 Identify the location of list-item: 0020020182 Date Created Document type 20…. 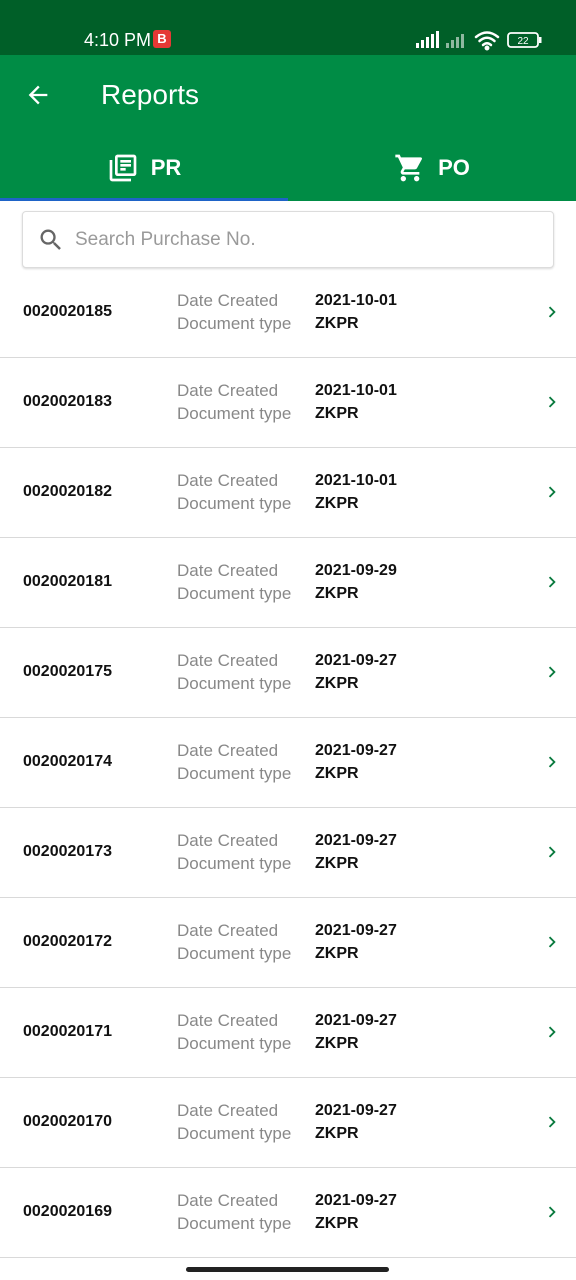
(288, 493).